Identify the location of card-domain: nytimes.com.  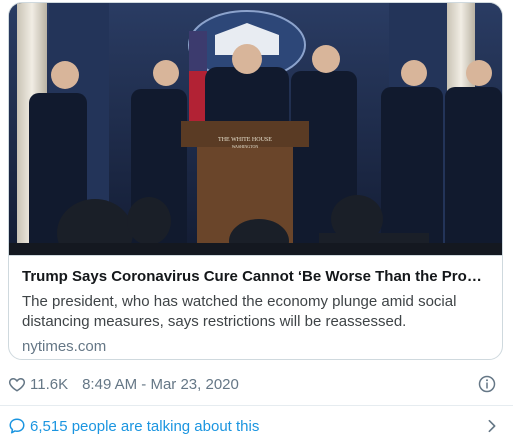
(64, 346).